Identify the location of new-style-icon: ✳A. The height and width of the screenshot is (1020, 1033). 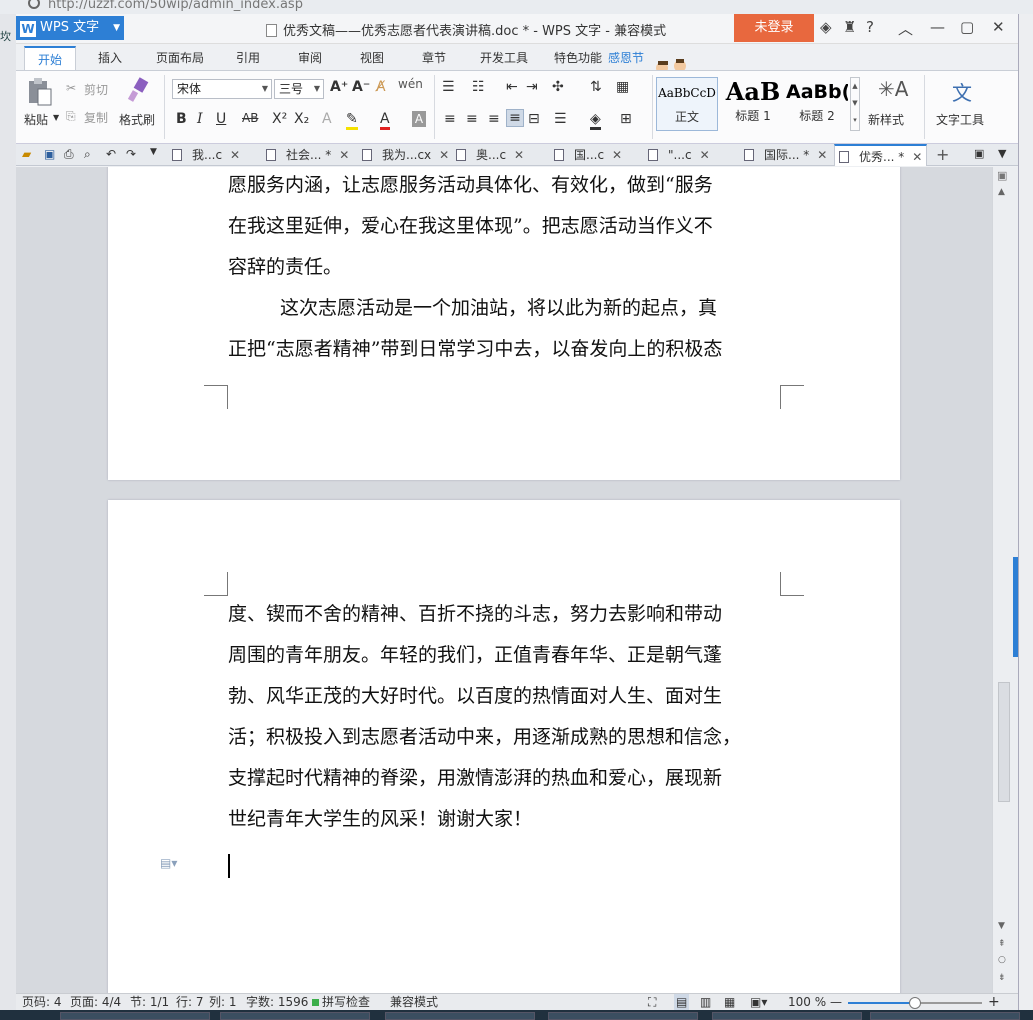
(893, 89).